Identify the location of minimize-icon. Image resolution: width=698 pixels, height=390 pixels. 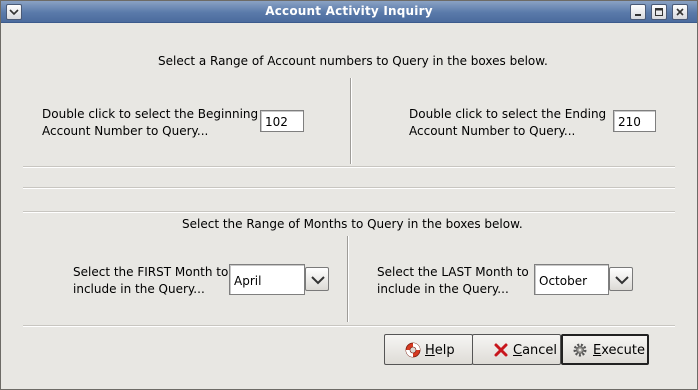
(638, 15).